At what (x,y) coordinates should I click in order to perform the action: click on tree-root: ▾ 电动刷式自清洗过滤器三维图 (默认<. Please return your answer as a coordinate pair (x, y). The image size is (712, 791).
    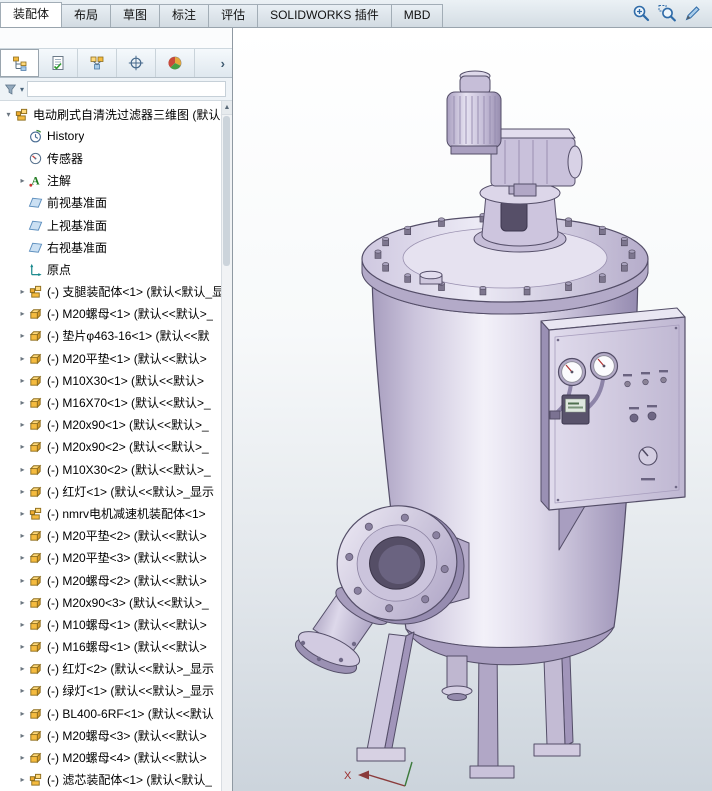
    Looking at the image, I should click on (116, 114).